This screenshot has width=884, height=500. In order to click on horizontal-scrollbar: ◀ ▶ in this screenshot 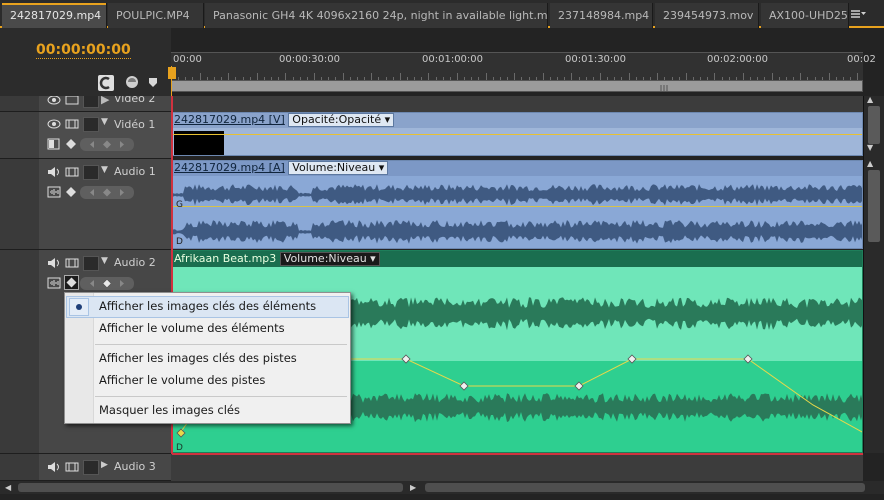, I will do `click(442, 487)`.